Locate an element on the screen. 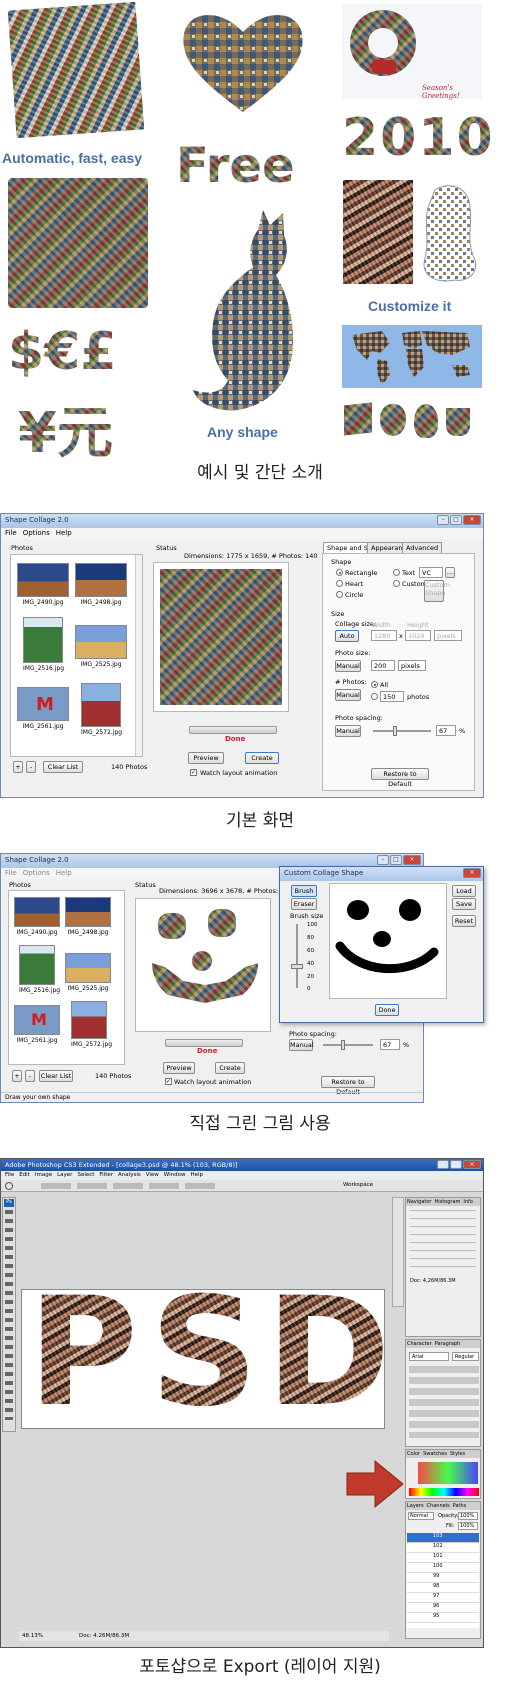 The image size is (520, 1685). ps-menu-analysis: Analysis is located at coordinates (129, 1175).